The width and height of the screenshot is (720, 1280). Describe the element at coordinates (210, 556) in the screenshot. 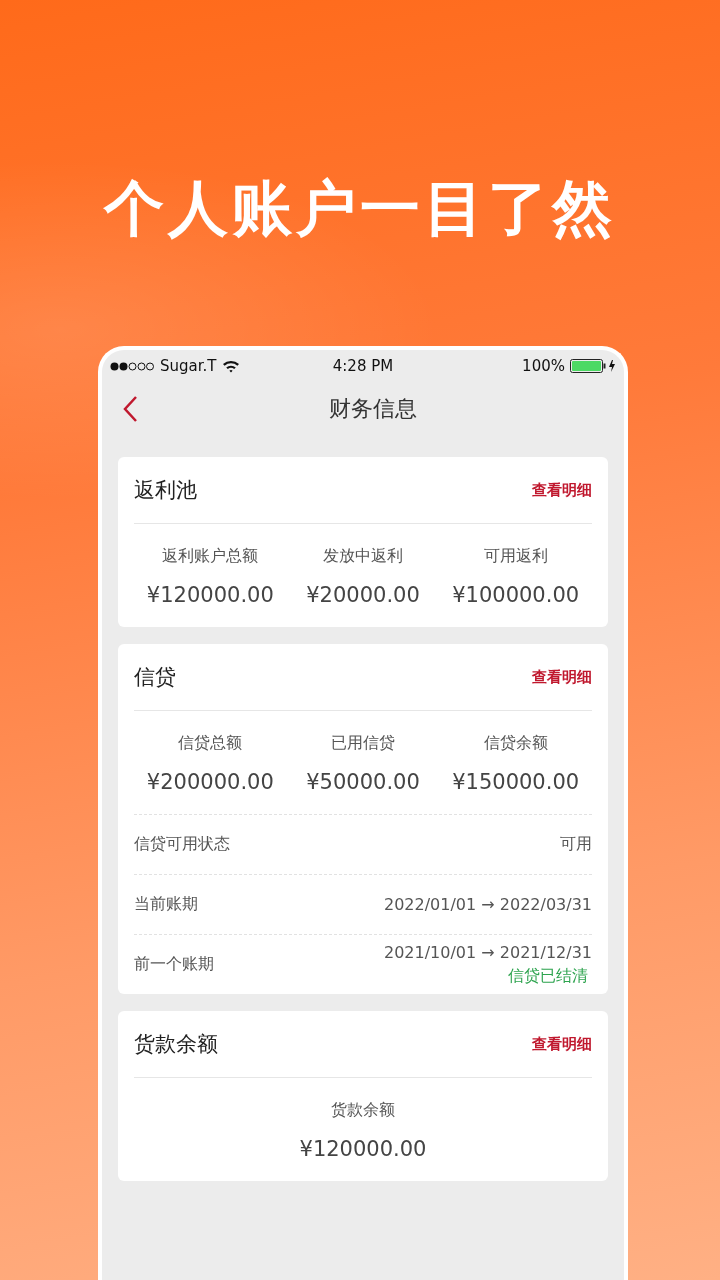

I see `stat-label: 返利账户总额` at that location.